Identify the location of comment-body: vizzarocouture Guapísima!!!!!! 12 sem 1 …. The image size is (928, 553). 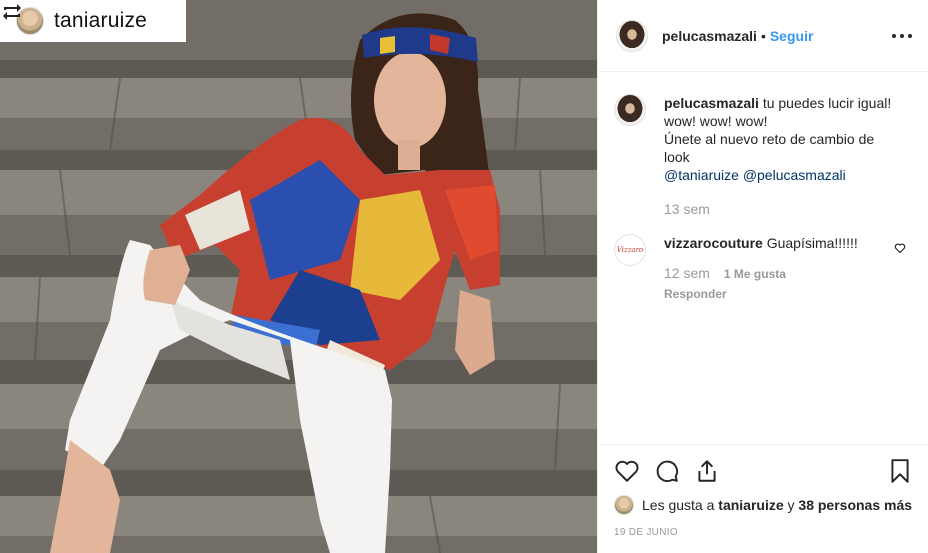
(780, 268).